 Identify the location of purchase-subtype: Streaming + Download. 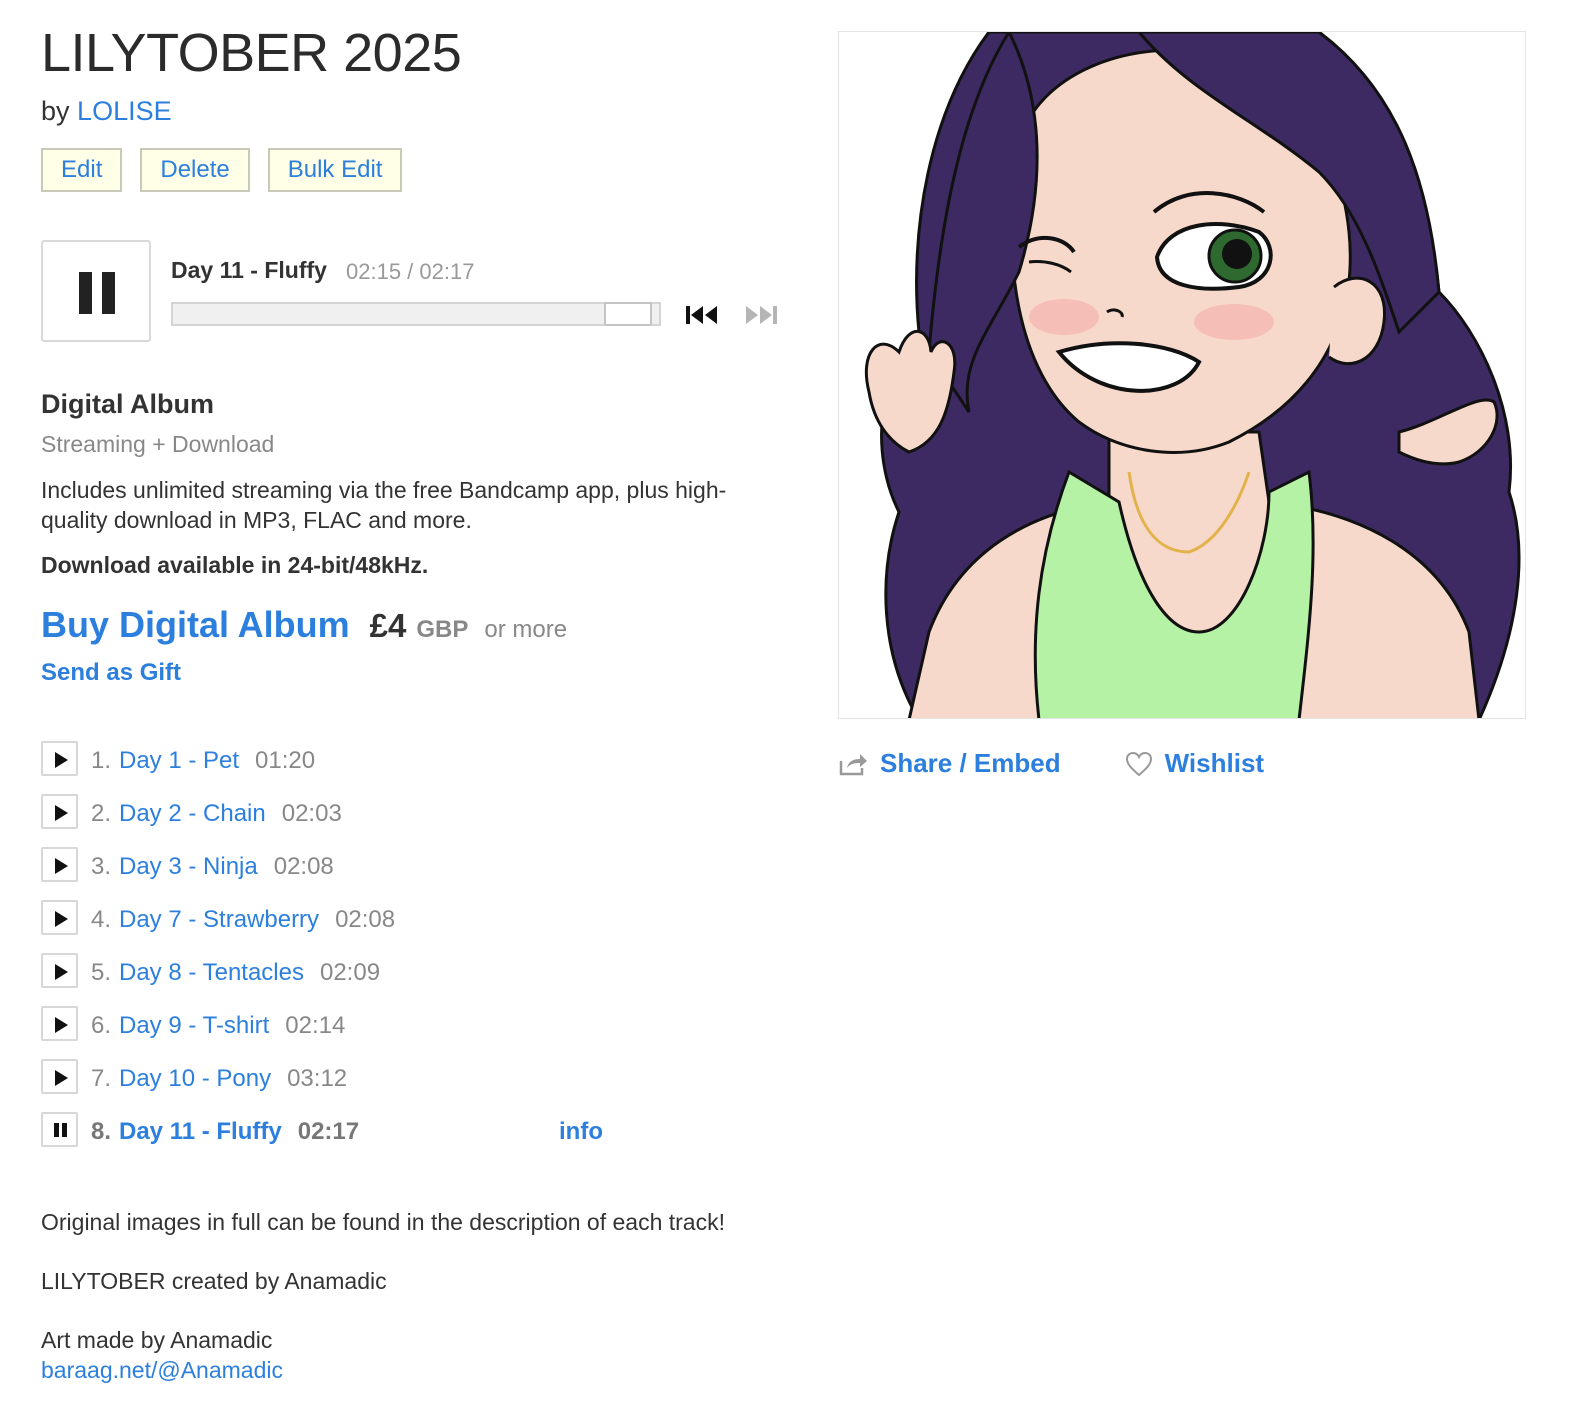
(158, 444).